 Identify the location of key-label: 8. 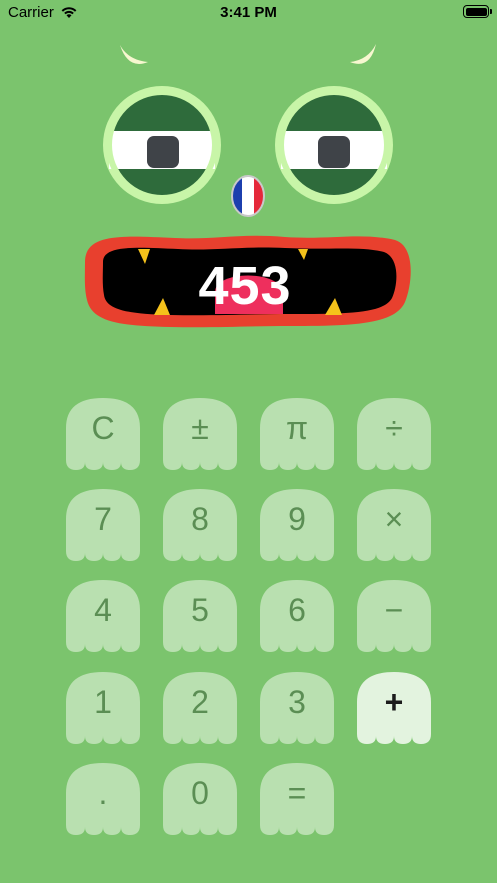
(200, 519).